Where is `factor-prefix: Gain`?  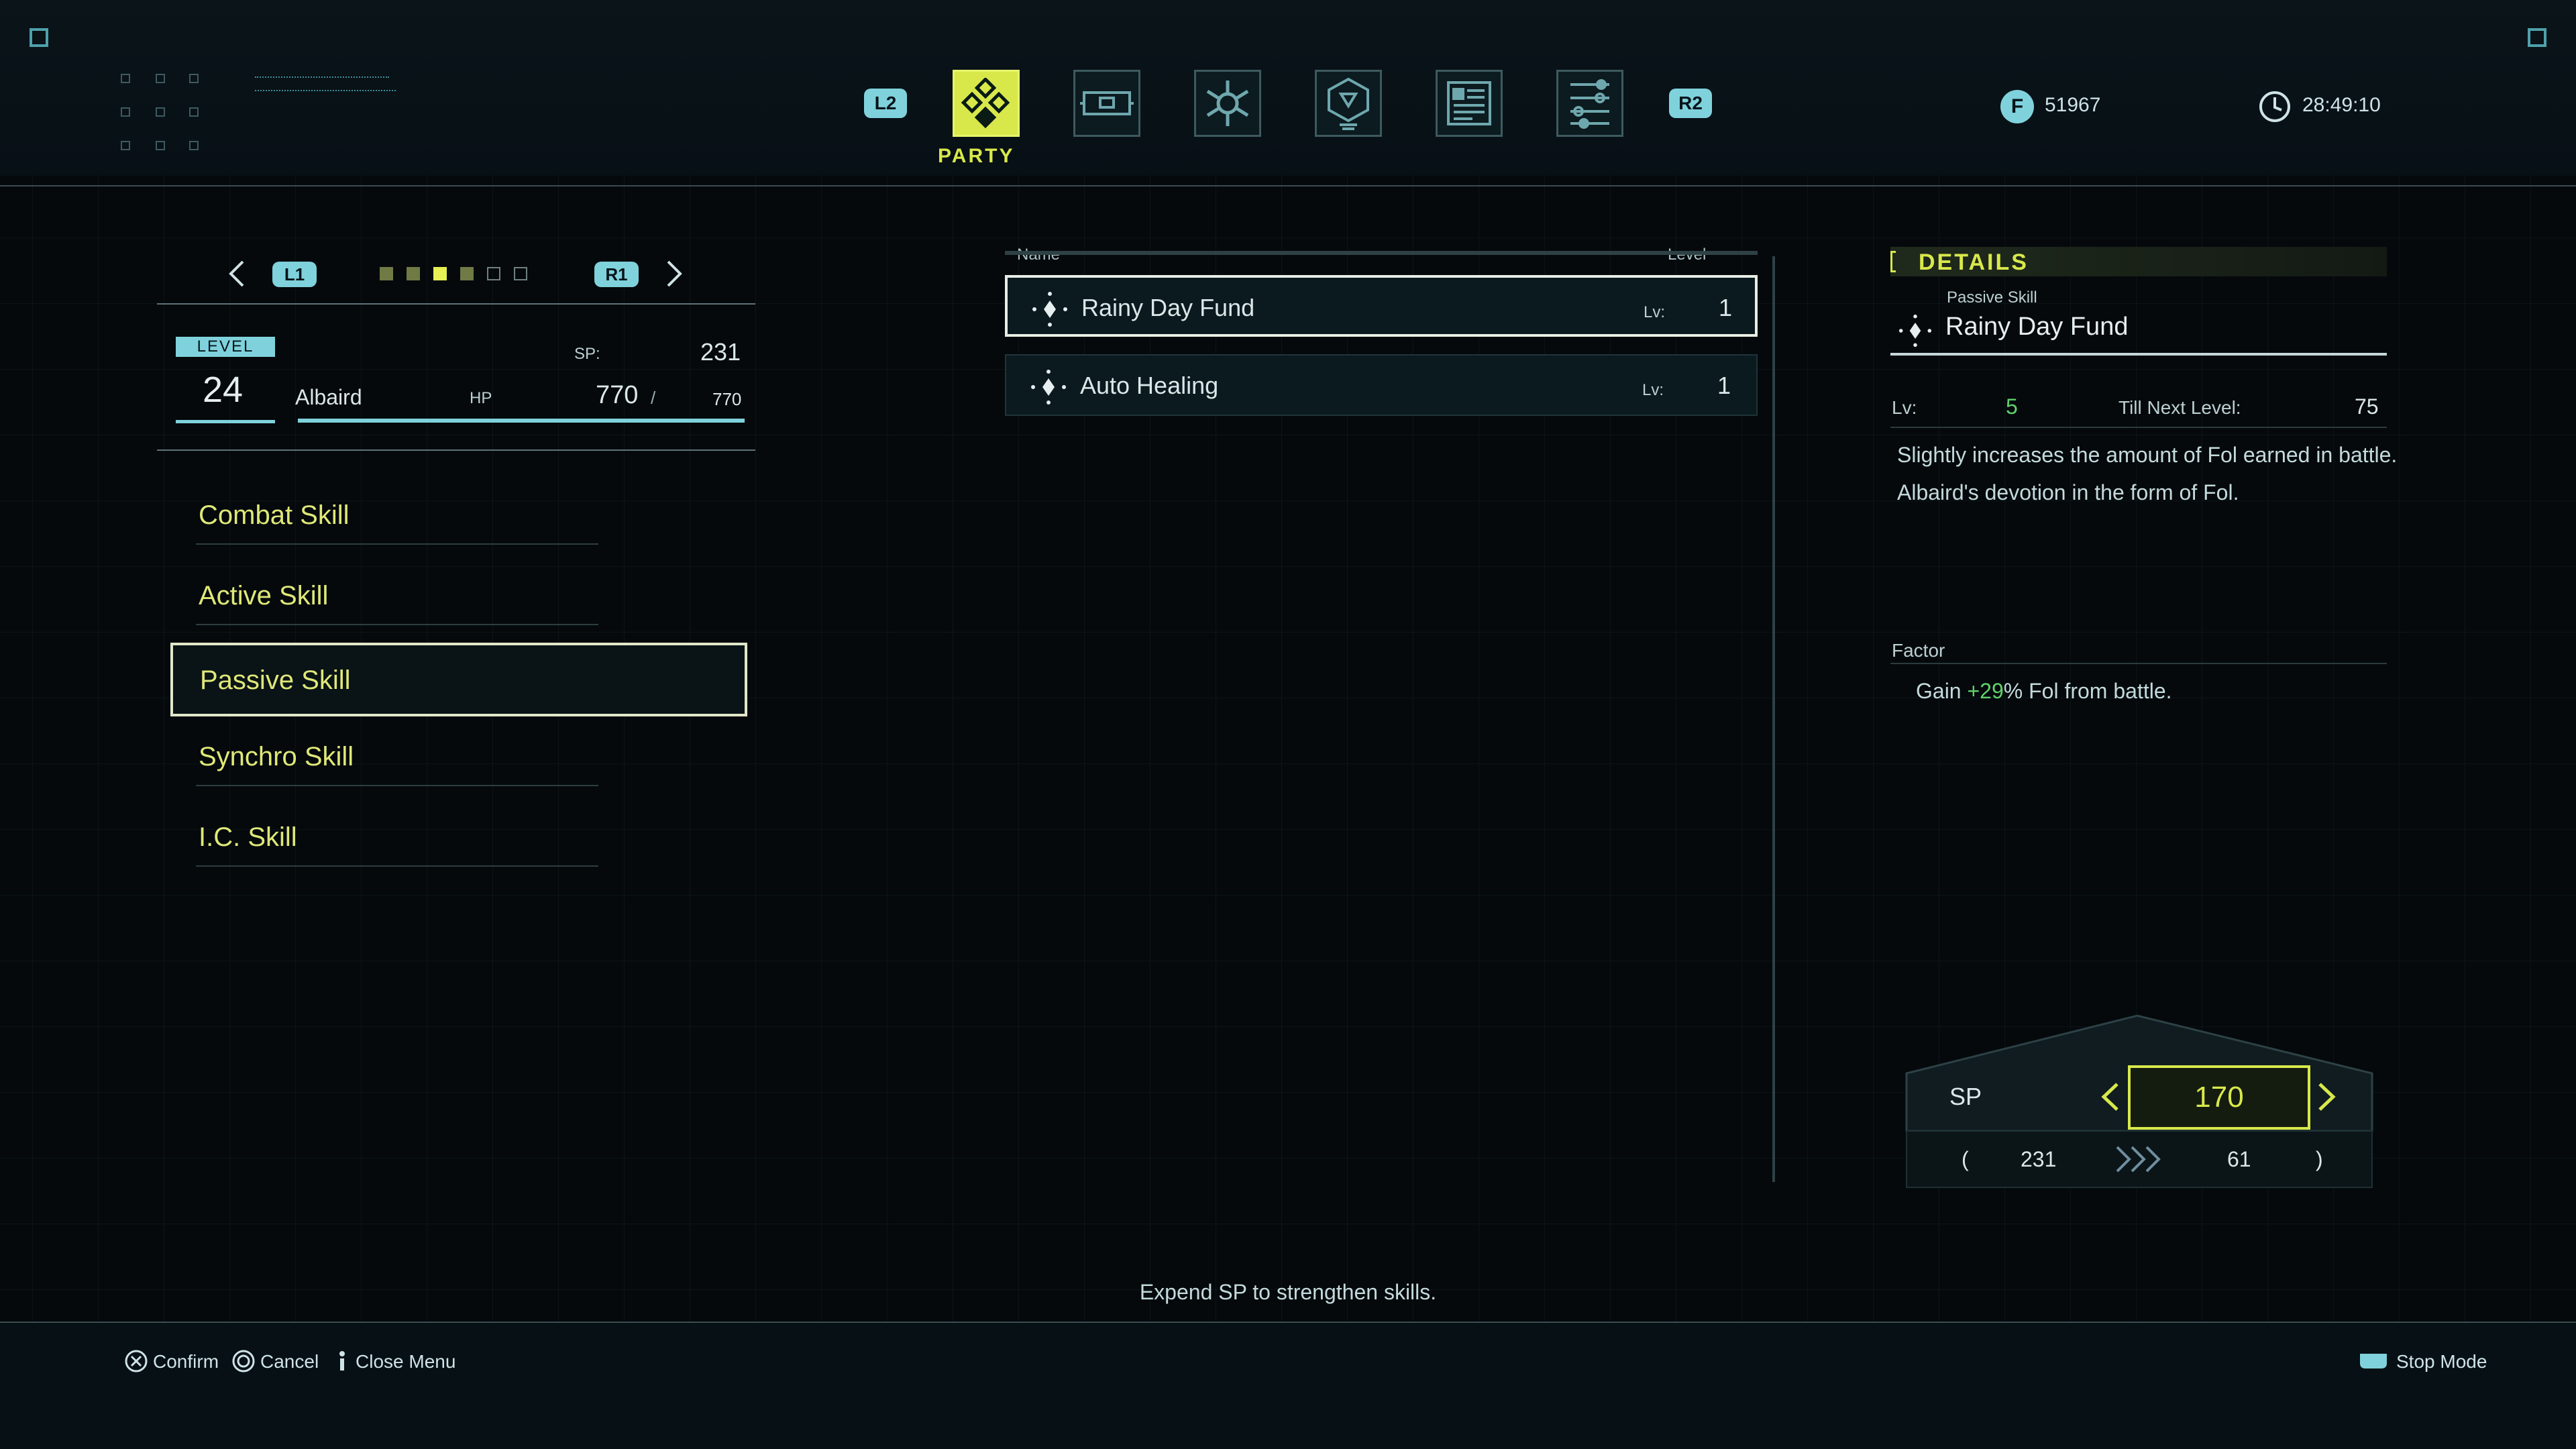
factor-prefix: Gain is located at coordinates (1942, 691).